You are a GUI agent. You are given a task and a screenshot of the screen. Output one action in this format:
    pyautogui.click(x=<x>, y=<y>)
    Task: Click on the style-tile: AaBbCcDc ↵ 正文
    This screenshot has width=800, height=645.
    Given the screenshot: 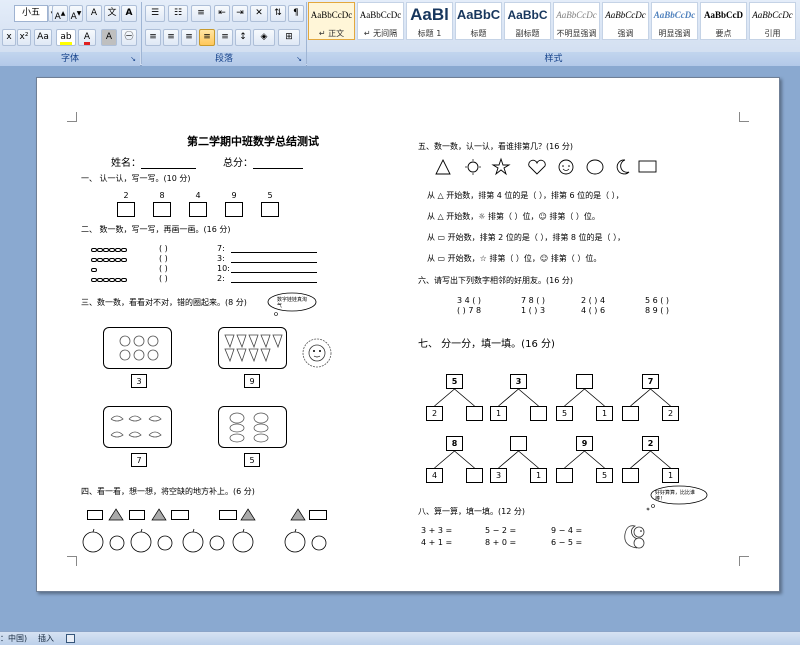 What is the action you would take?
    pyautogui.click(x=331, y=21)
    